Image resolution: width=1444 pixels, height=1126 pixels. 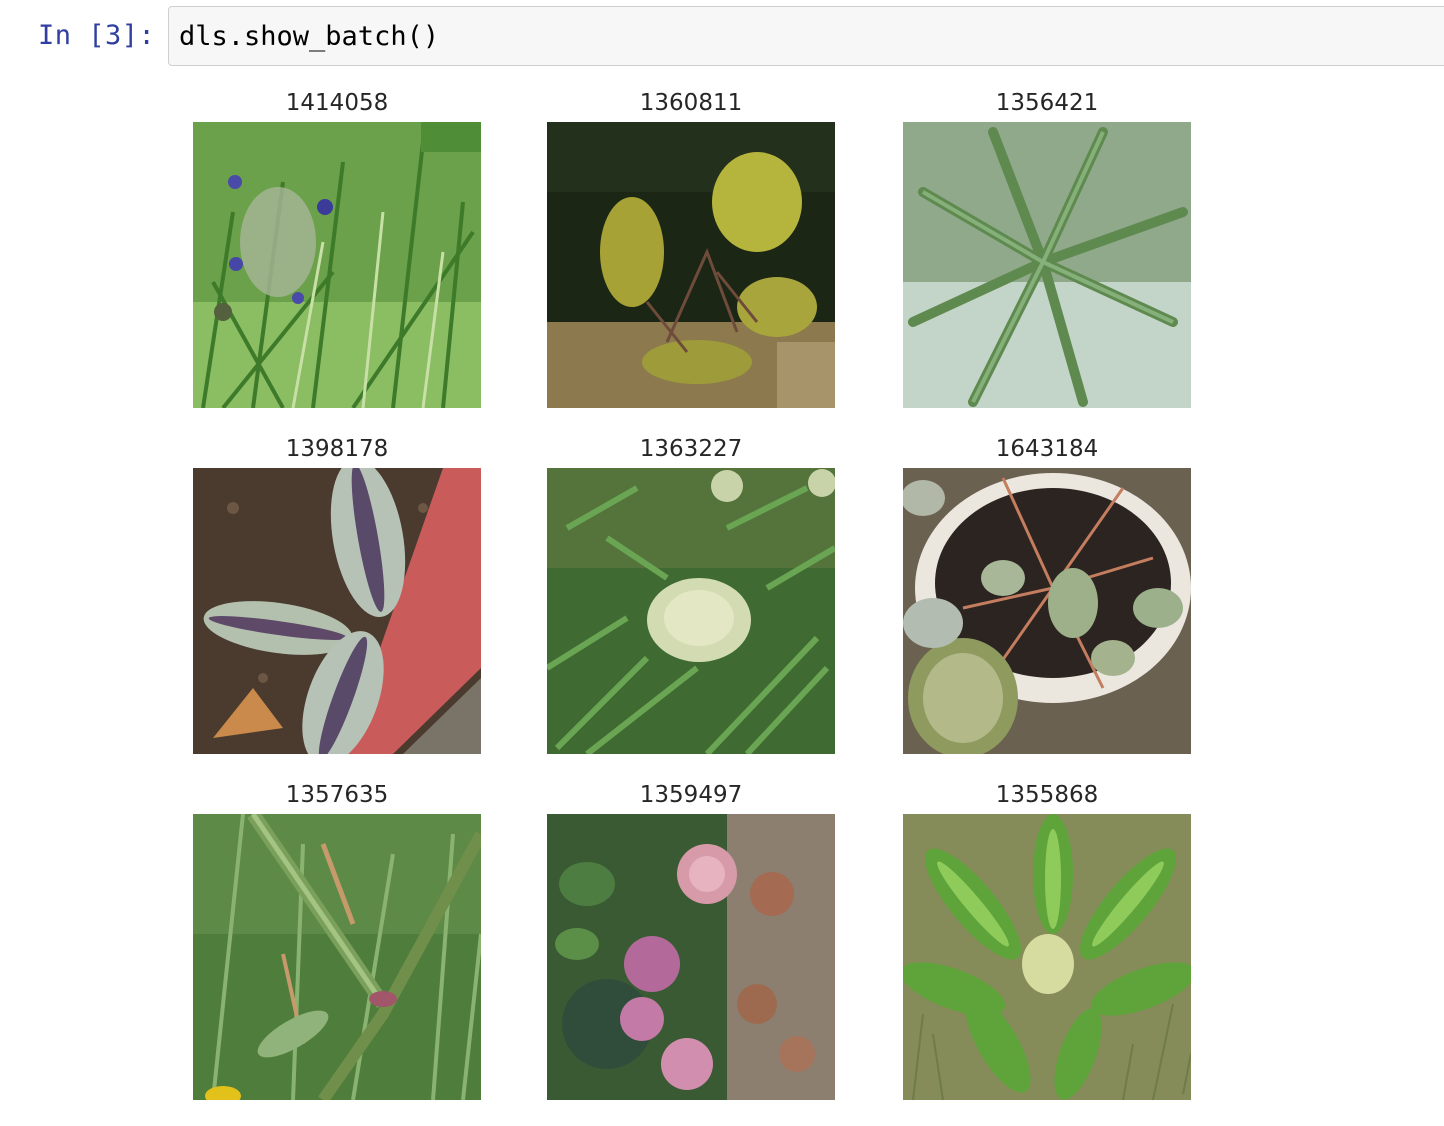 What do you see at coordinates (337, 795) in the screenshot?
I see `batch-item-label: 1357635` at bounding box center [337, 795].